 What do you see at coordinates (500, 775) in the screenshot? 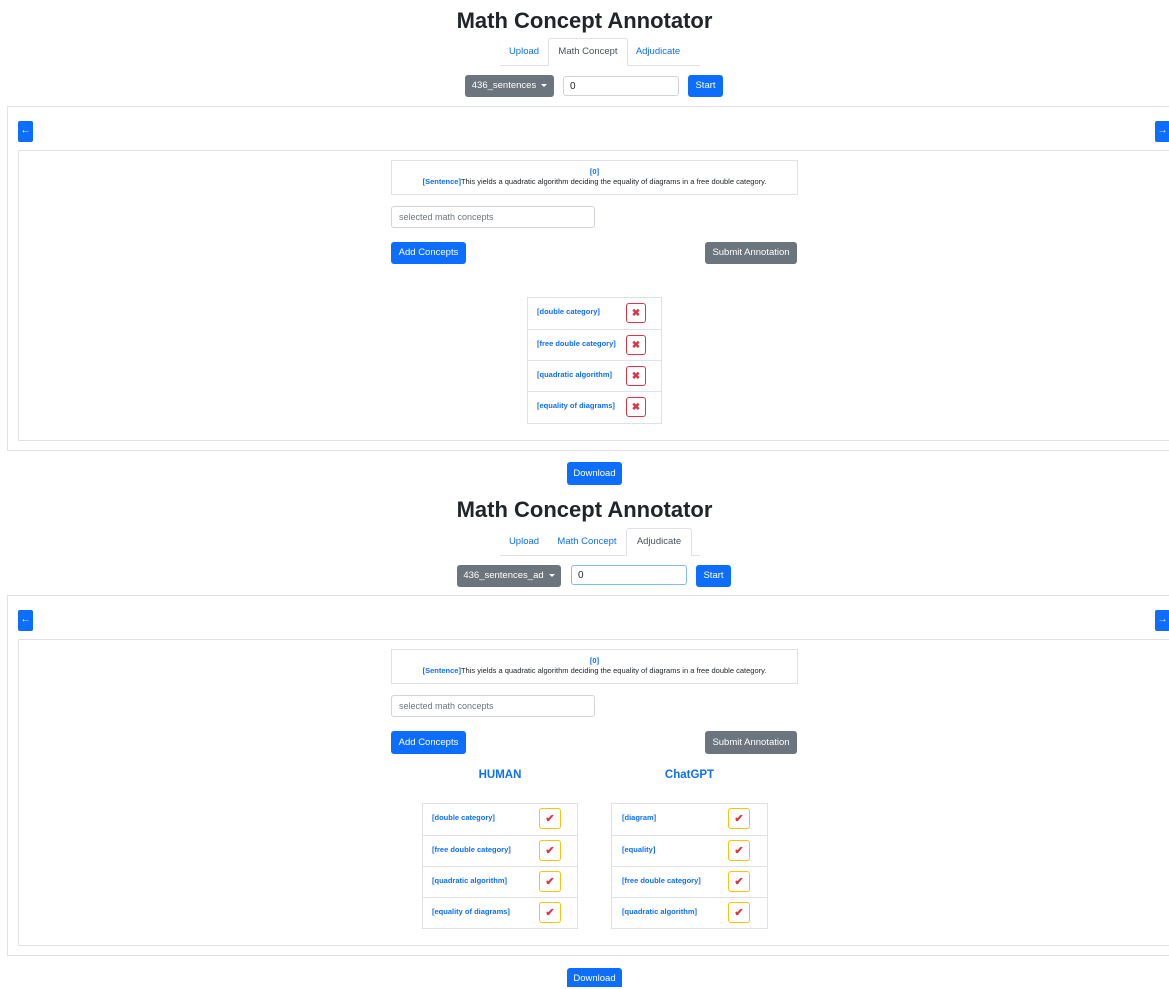
I see `human-heading: HUMAN` at bounding box center [500, 775].